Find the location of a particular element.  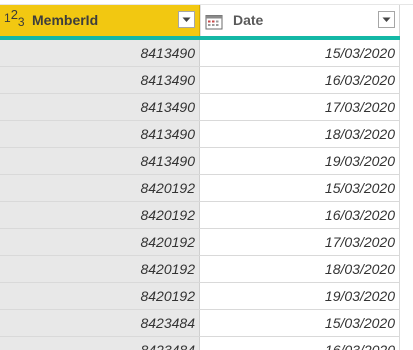

table-row: 8420192 19/03/2020 is located at coordinates (200, 296).